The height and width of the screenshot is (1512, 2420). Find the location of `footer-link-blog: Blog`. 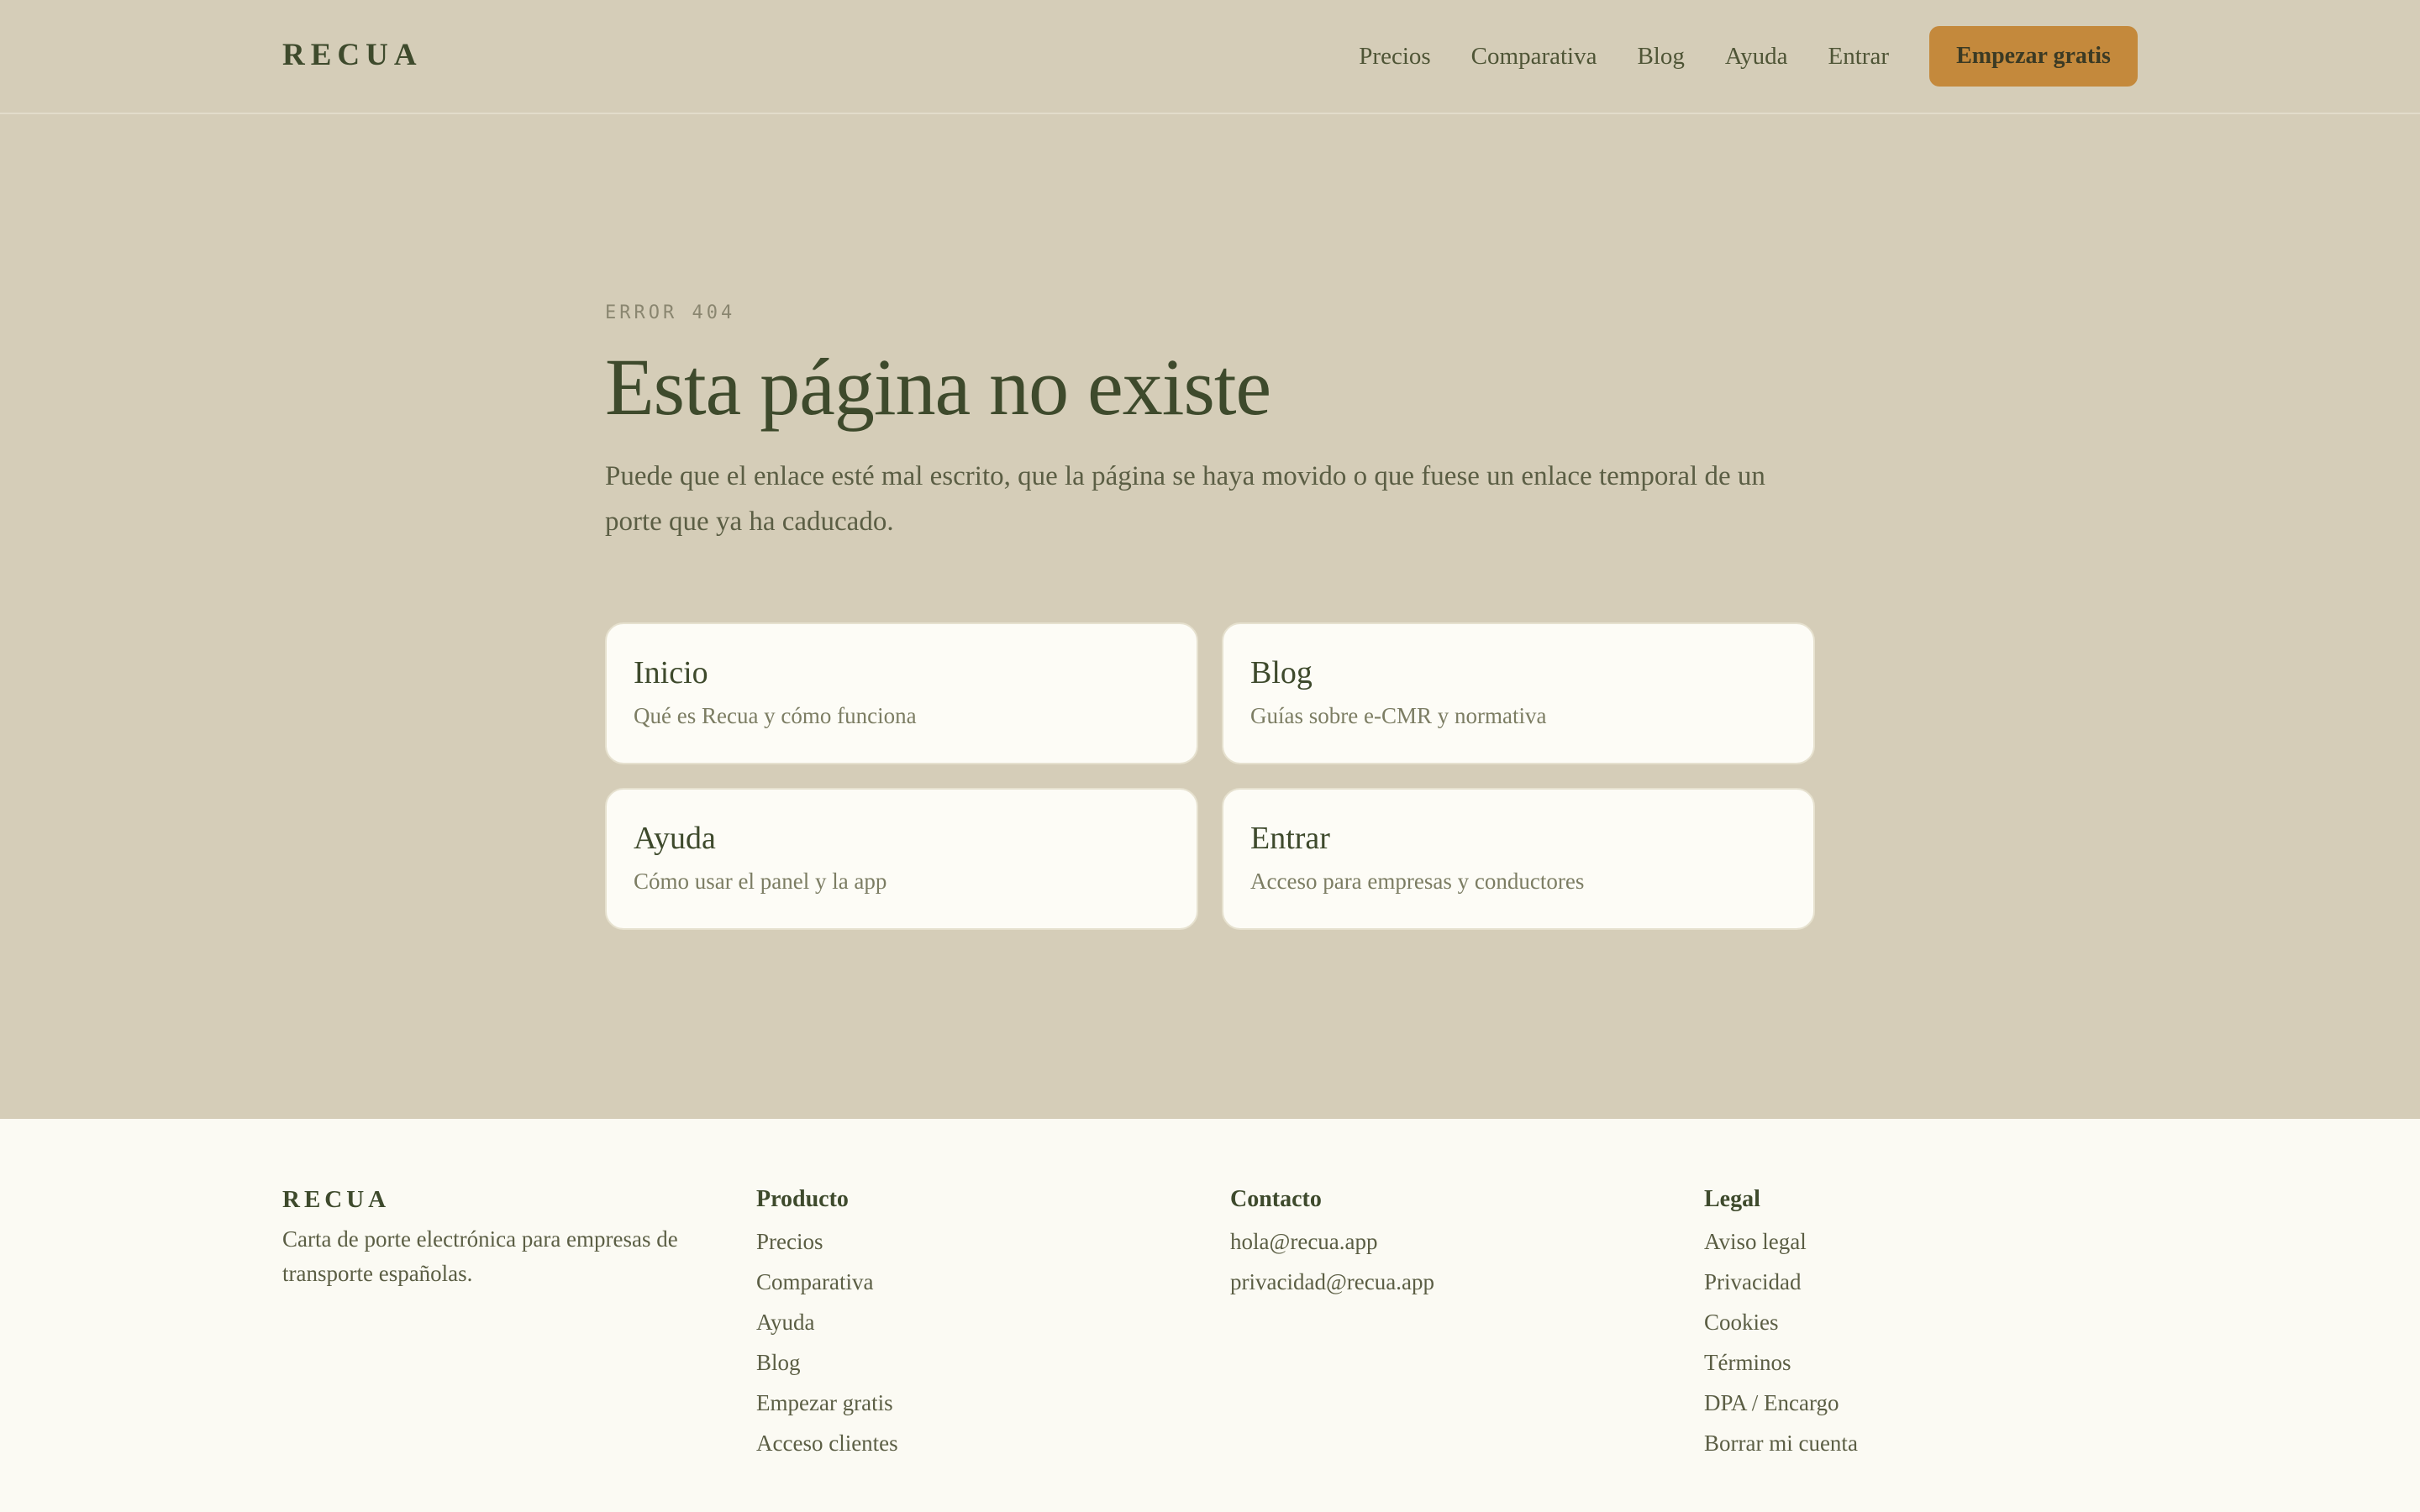

footer-link-blog: Blog is located at coordinates (827, 1362).